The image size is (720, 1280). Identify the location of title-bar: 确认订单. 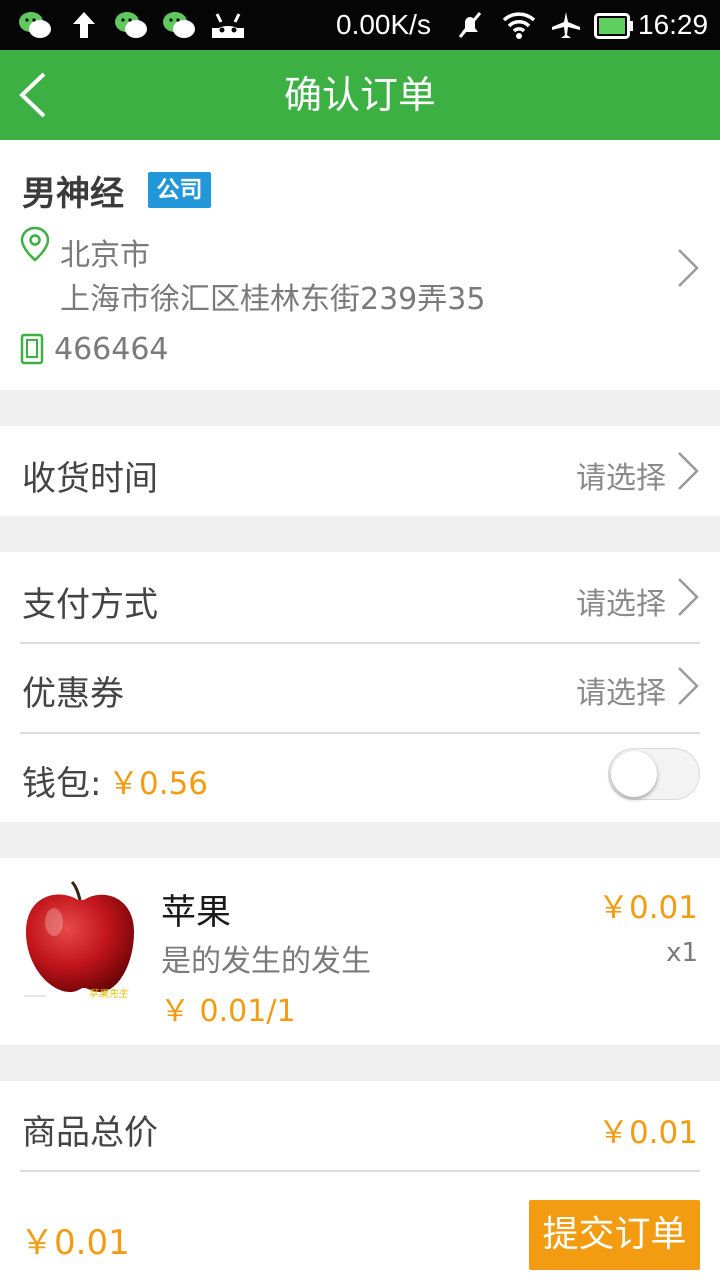
(360, 95).